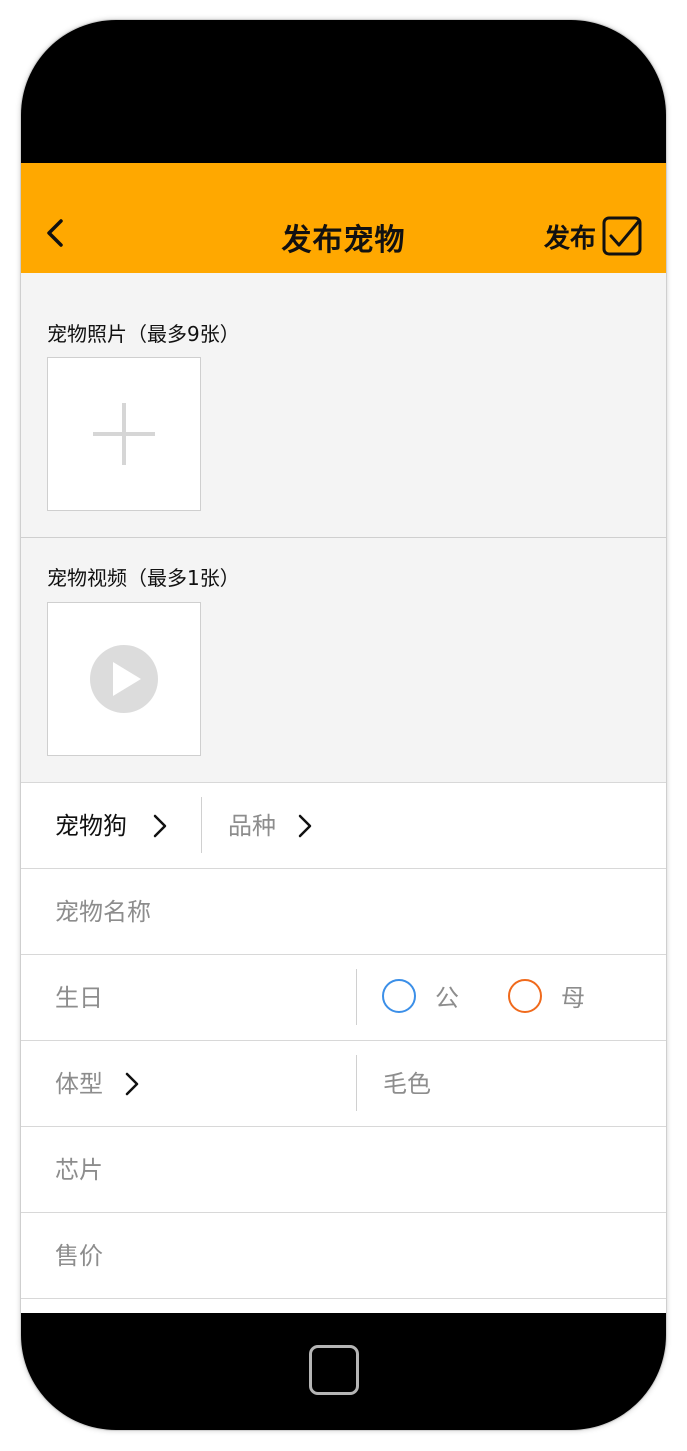 The image size is (687, 1451). I want to click on birthday-field: 生日, so click(188, 998).